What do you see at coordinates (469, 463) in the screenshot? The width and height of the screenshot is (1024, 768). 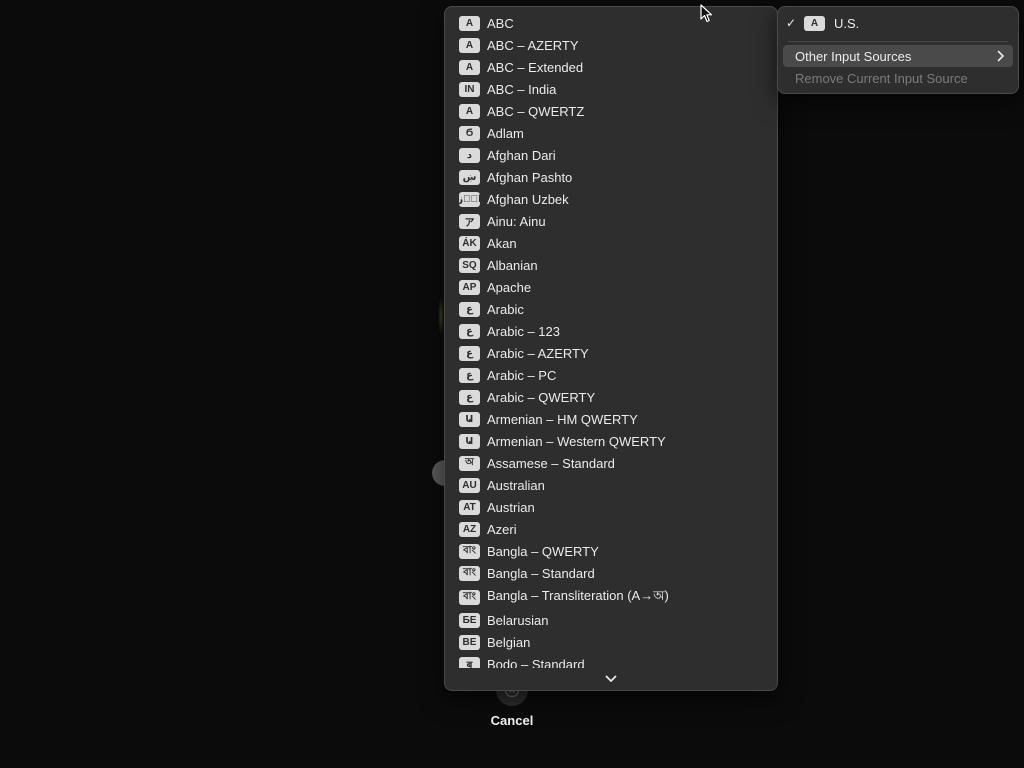 I see `input-source-badge: অ` at bounding box center [469, 463].